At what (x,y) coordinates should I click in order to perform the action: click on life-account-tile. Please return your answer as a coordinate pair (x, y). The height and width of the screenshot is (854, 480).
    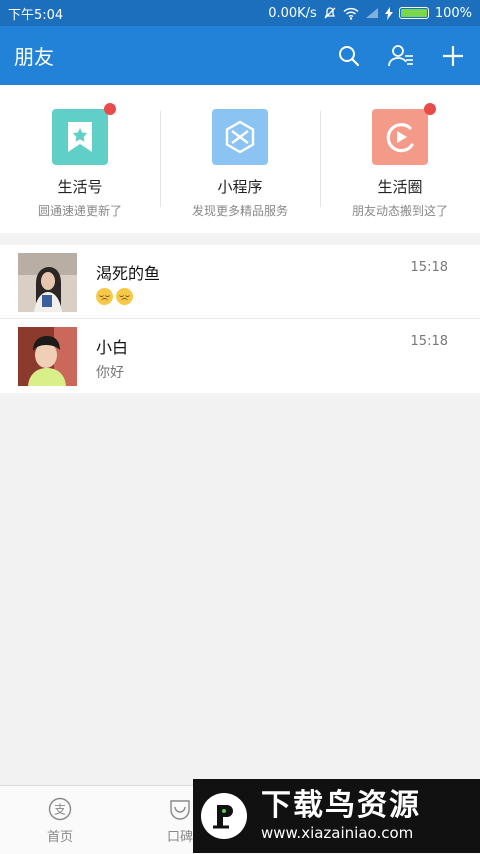
    Looking at the image, I should click on (84, 134).